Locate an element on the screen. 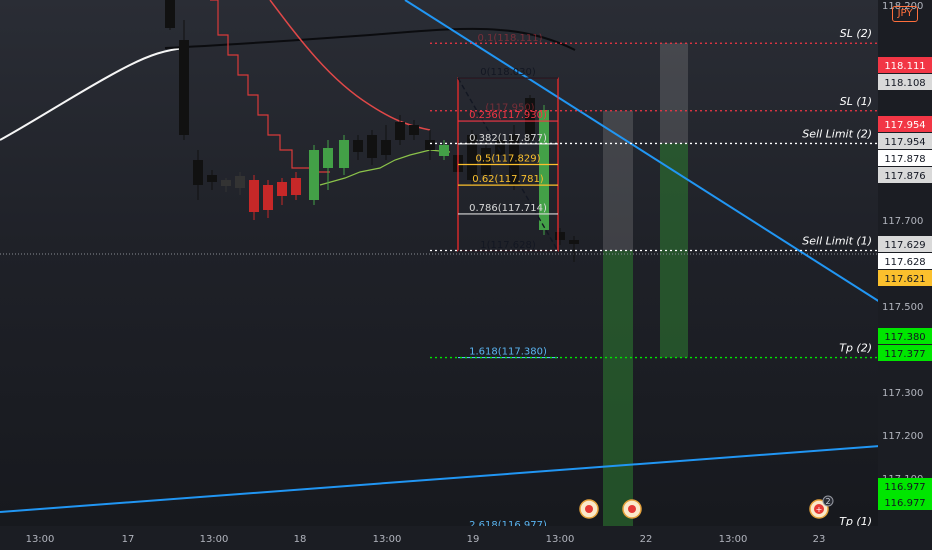 This screenshot has height=550, width=932. trendline-blue-up is located at coordinates (440, 479).